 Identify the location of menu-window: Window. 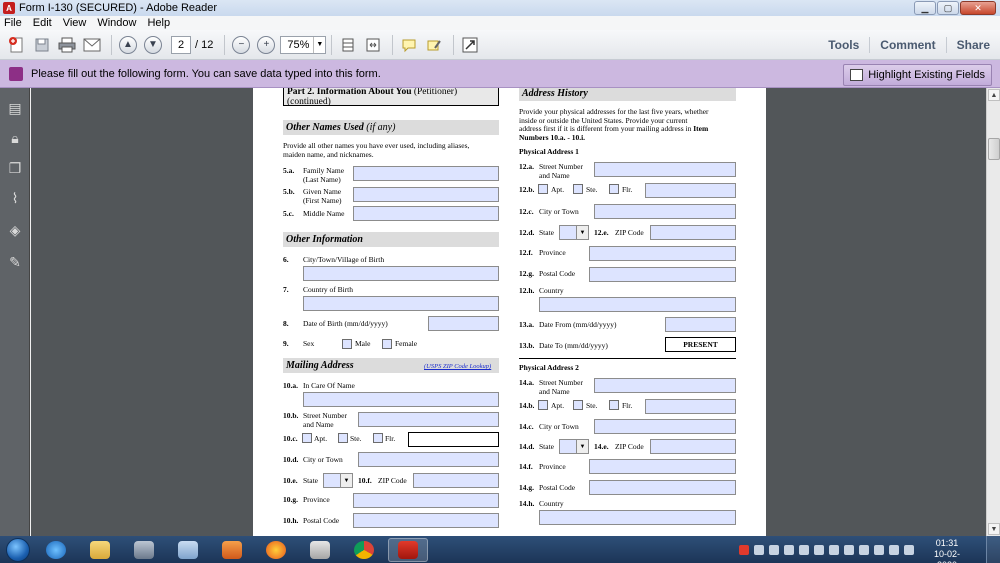
(116, 23).